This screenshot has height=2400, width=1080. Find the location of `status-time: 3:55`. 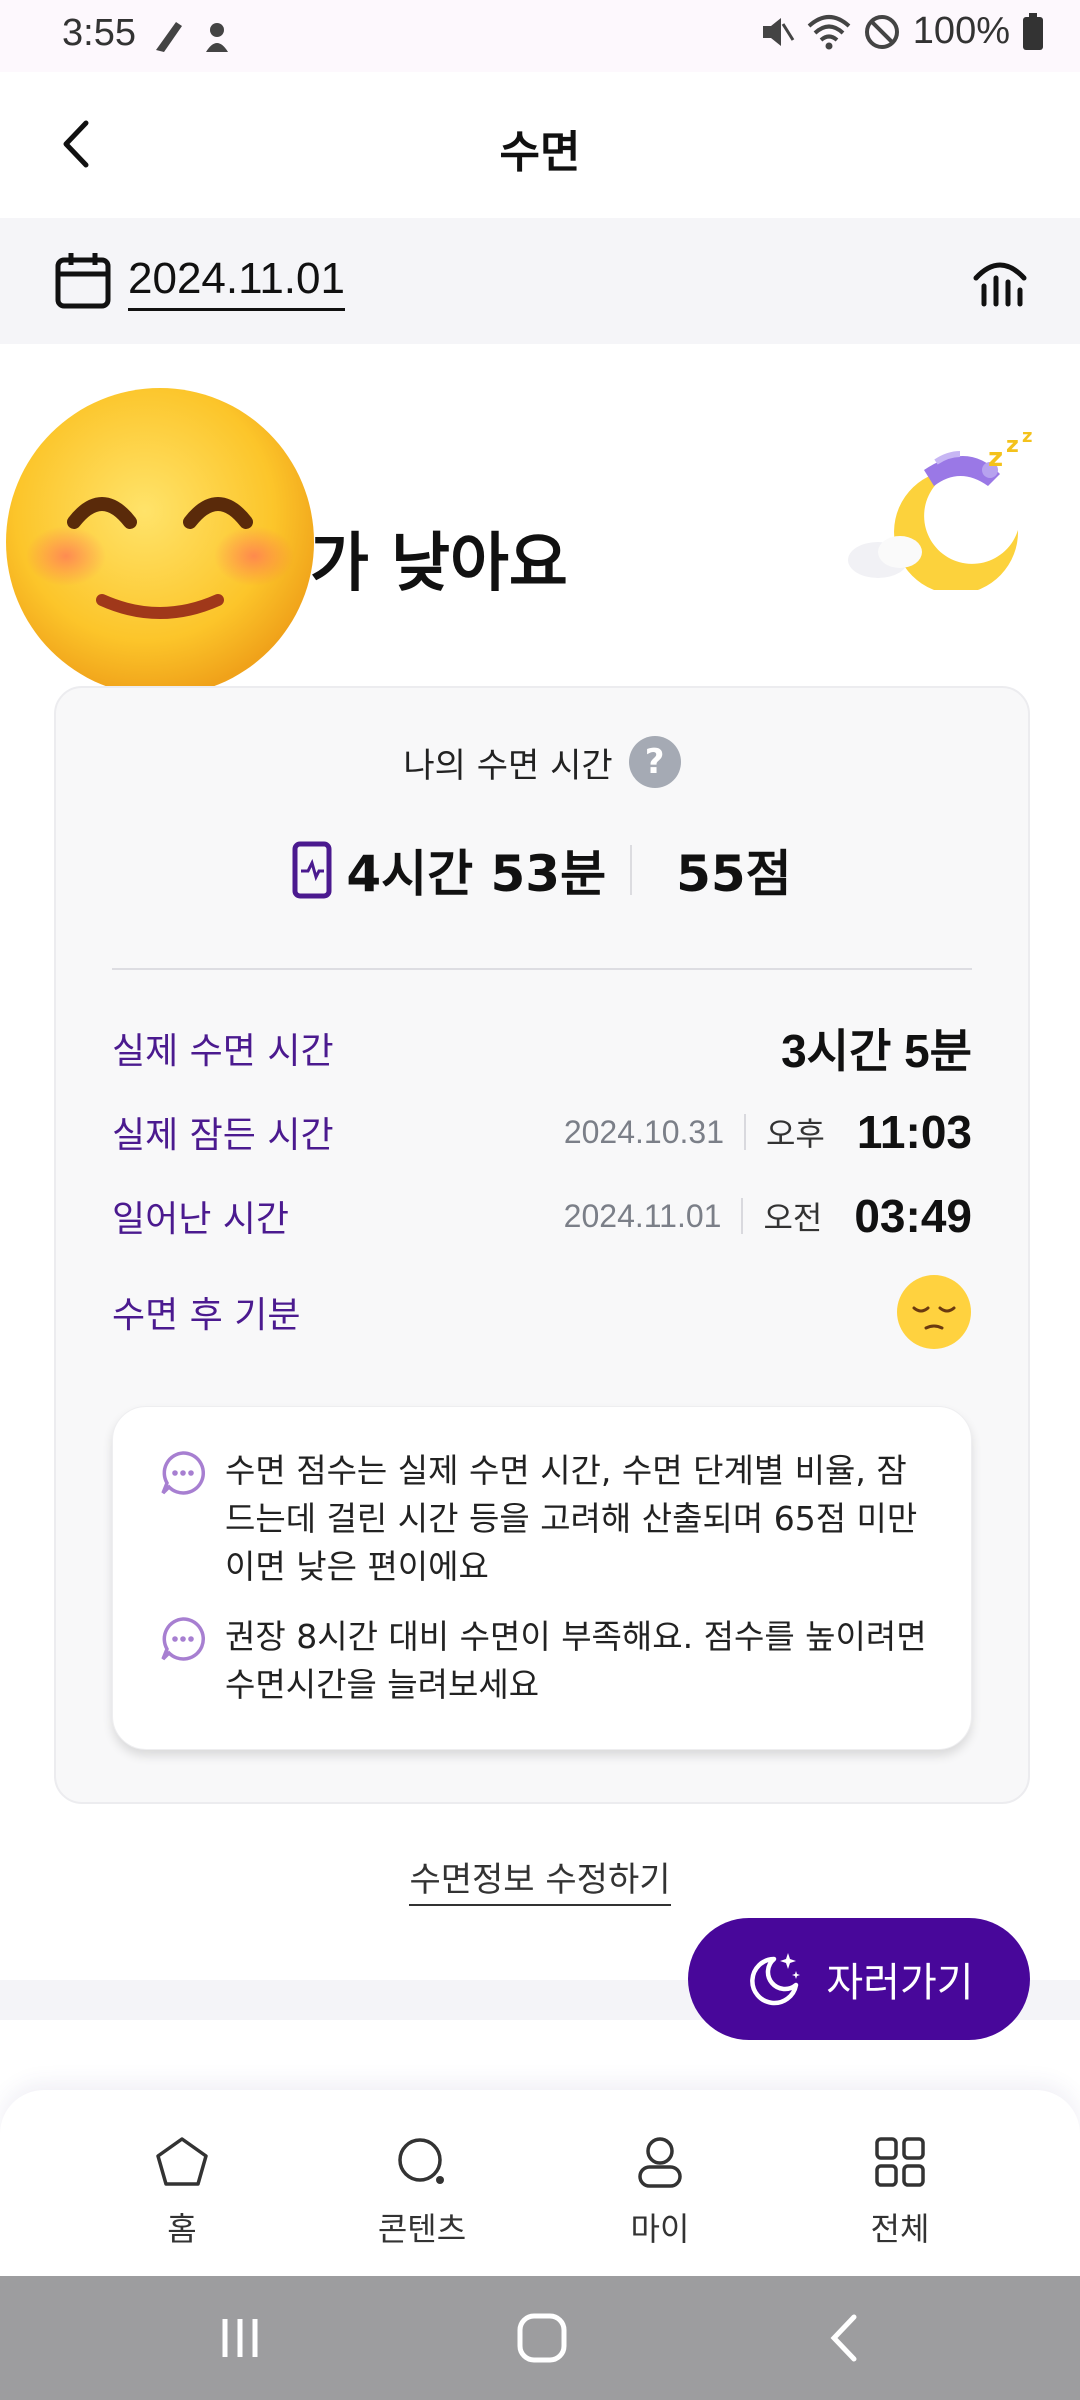

status-time: 3:55 is located at coordinates (99, 33).